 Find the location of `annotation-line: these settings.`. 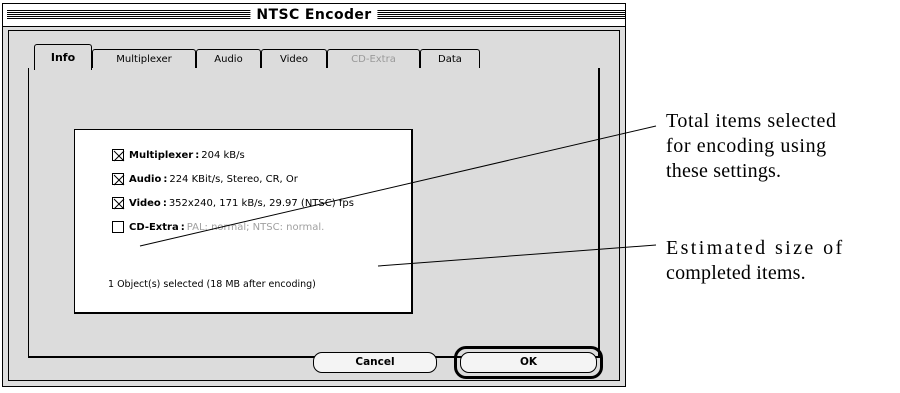

annotation-line: these settings. is located at coordinates (724, 171).